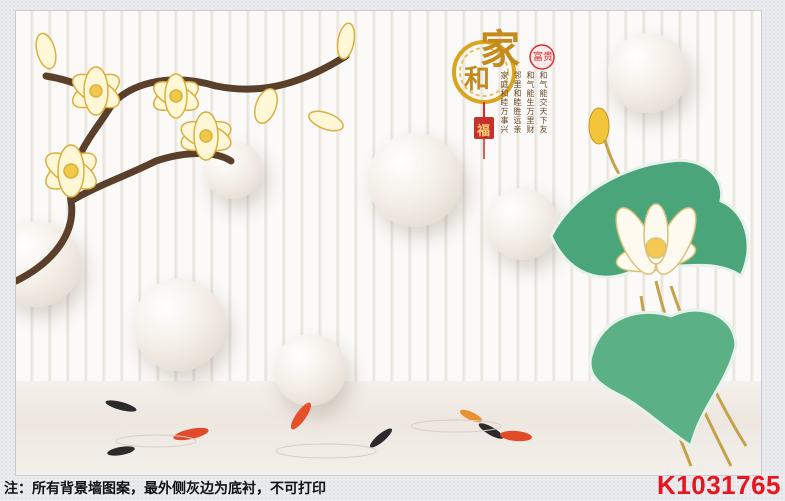  I want to click on calligraphy-he: 和, so click(477, 80).